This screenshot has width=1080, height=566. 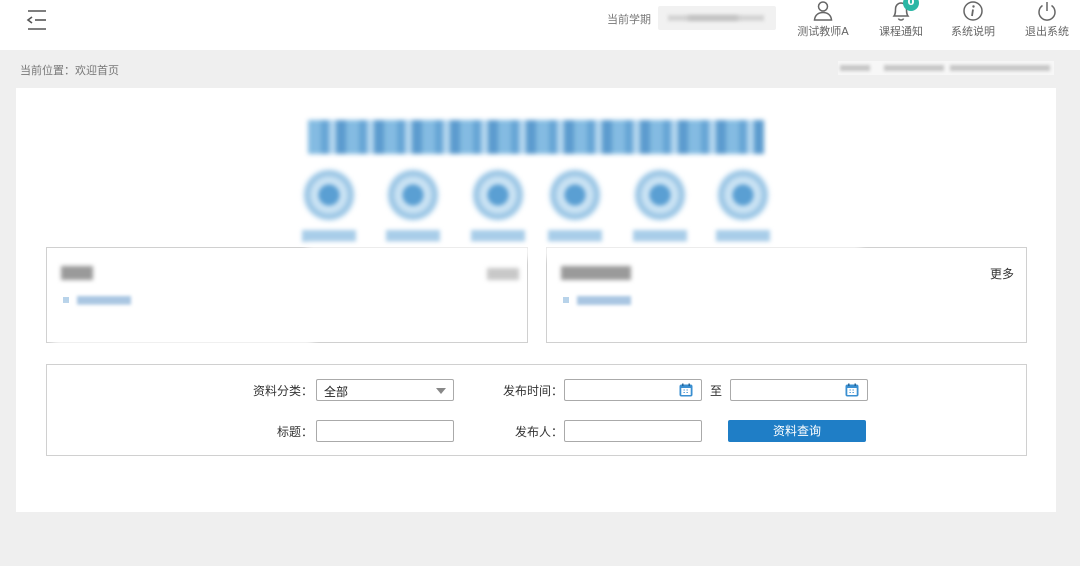 What do you see at coordinates (596, 273) in the screenshot?
I see `news-title` at bounding box center [596, 273].